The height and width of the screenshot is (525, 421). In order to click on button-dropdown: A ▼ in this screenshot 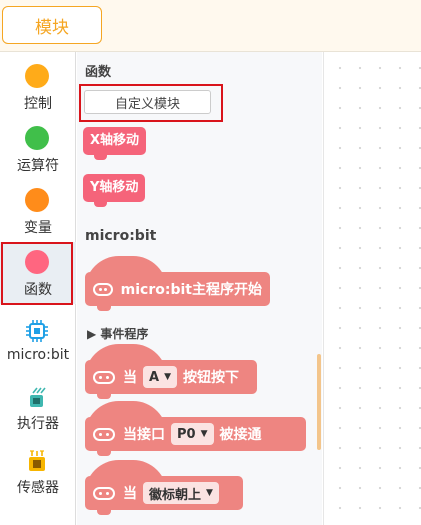, I will do `click(160, 377)`.